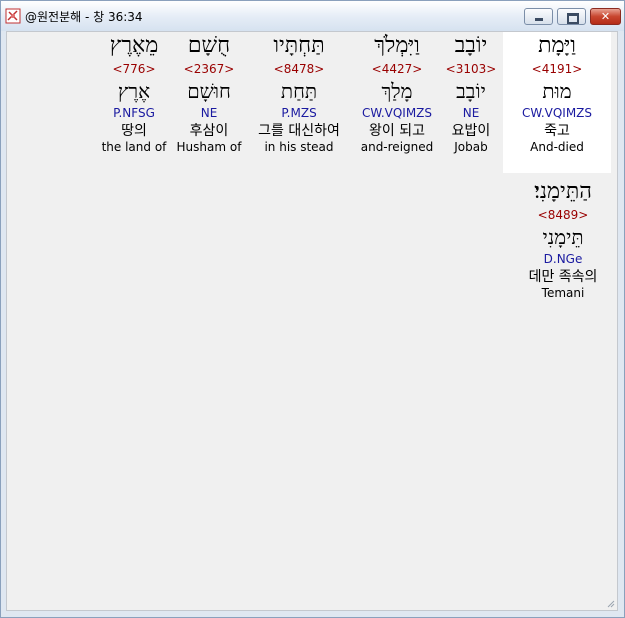 The width and height of the screenshot is (625, 618). Describe the element at coordinates (299, 70) in the screenshot. I see `strong-number: <8478>` at that location.